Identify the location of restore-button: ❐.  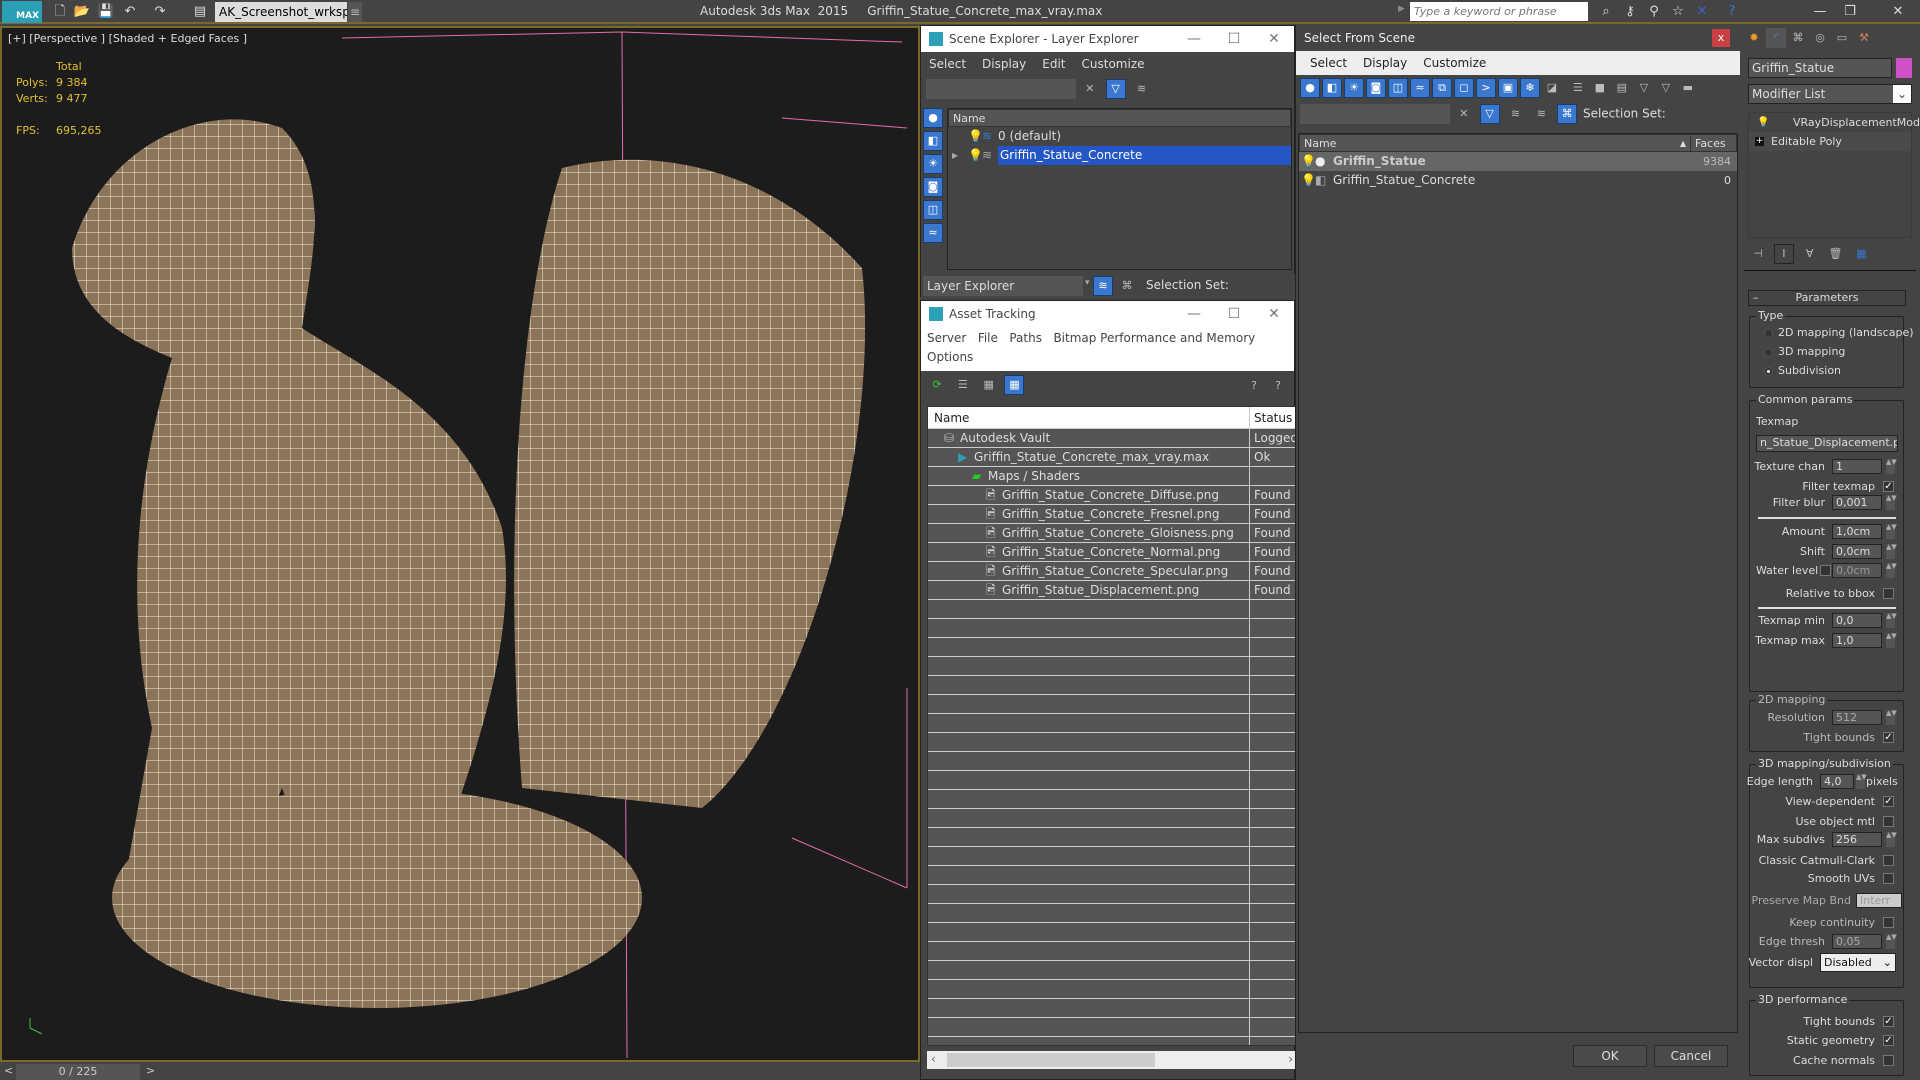
(1850, 12).